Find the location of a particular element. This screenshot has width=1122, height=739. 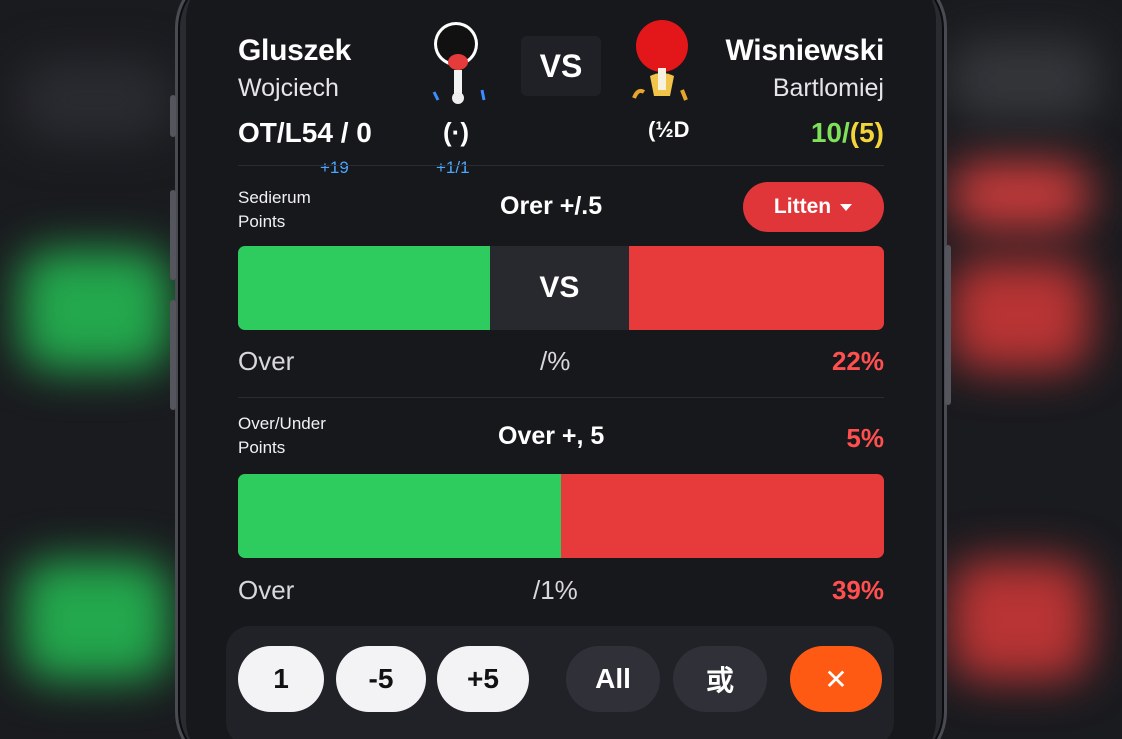

market-two-label-line1: Over/Under is located at coordinates (282, 423).